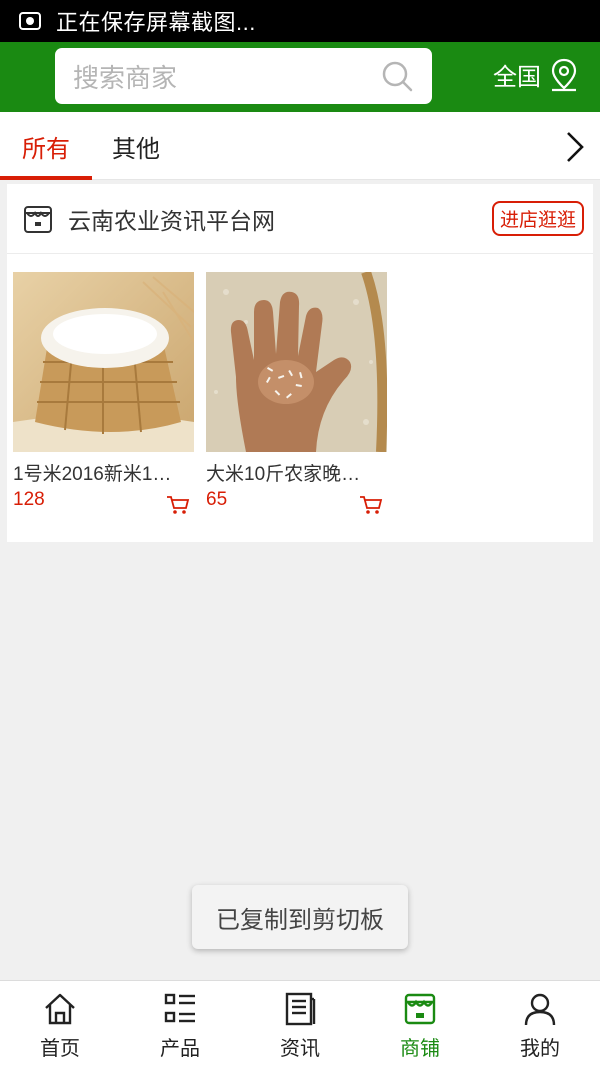 This screenshot has width=600, height=1067. I want to click on shop-header: 云南农业资讯平台网 进店逛逛, so click(300, 219).